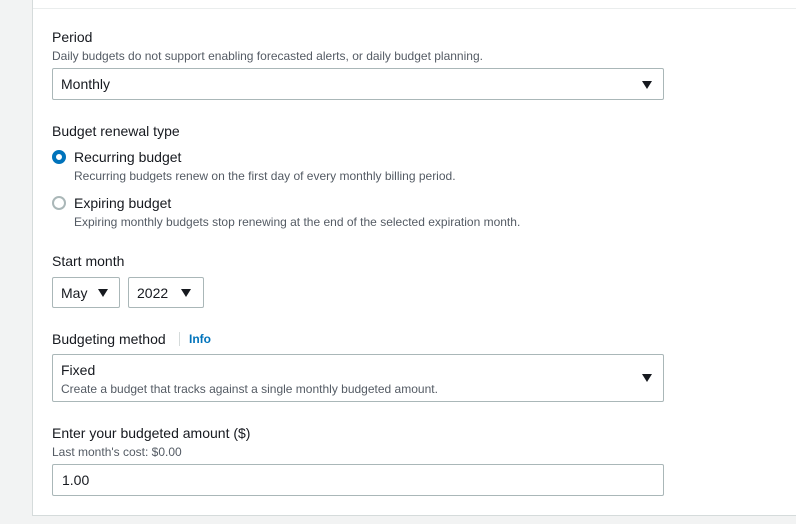 The height and width of the screenshot is (524, 796). Describe the element at coordinates (122, 203) in the screenshot. I see `expiring-budget-label: Expiring budget` at that location.